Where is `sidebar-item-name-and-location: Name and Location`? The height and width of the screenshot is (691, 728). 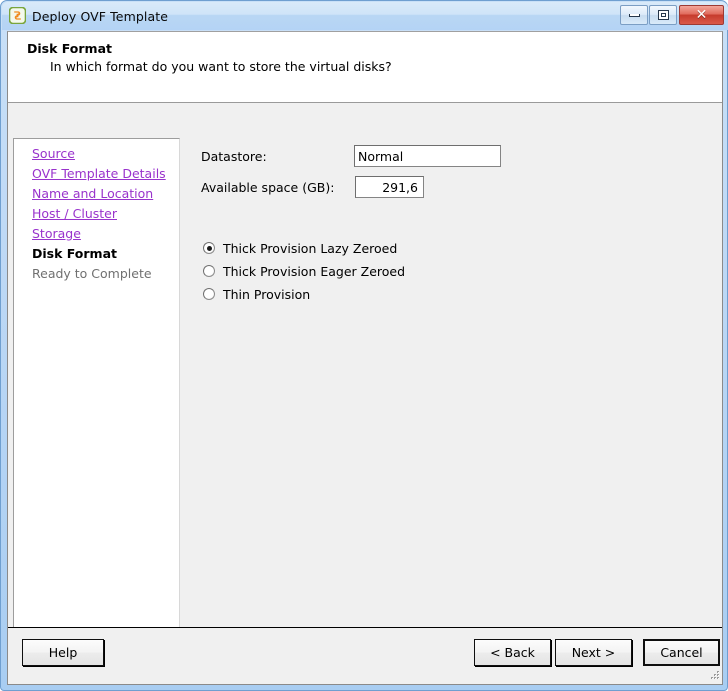 sidebar-item-name-and-location: Name and Location is located at coordinates (105, 194).